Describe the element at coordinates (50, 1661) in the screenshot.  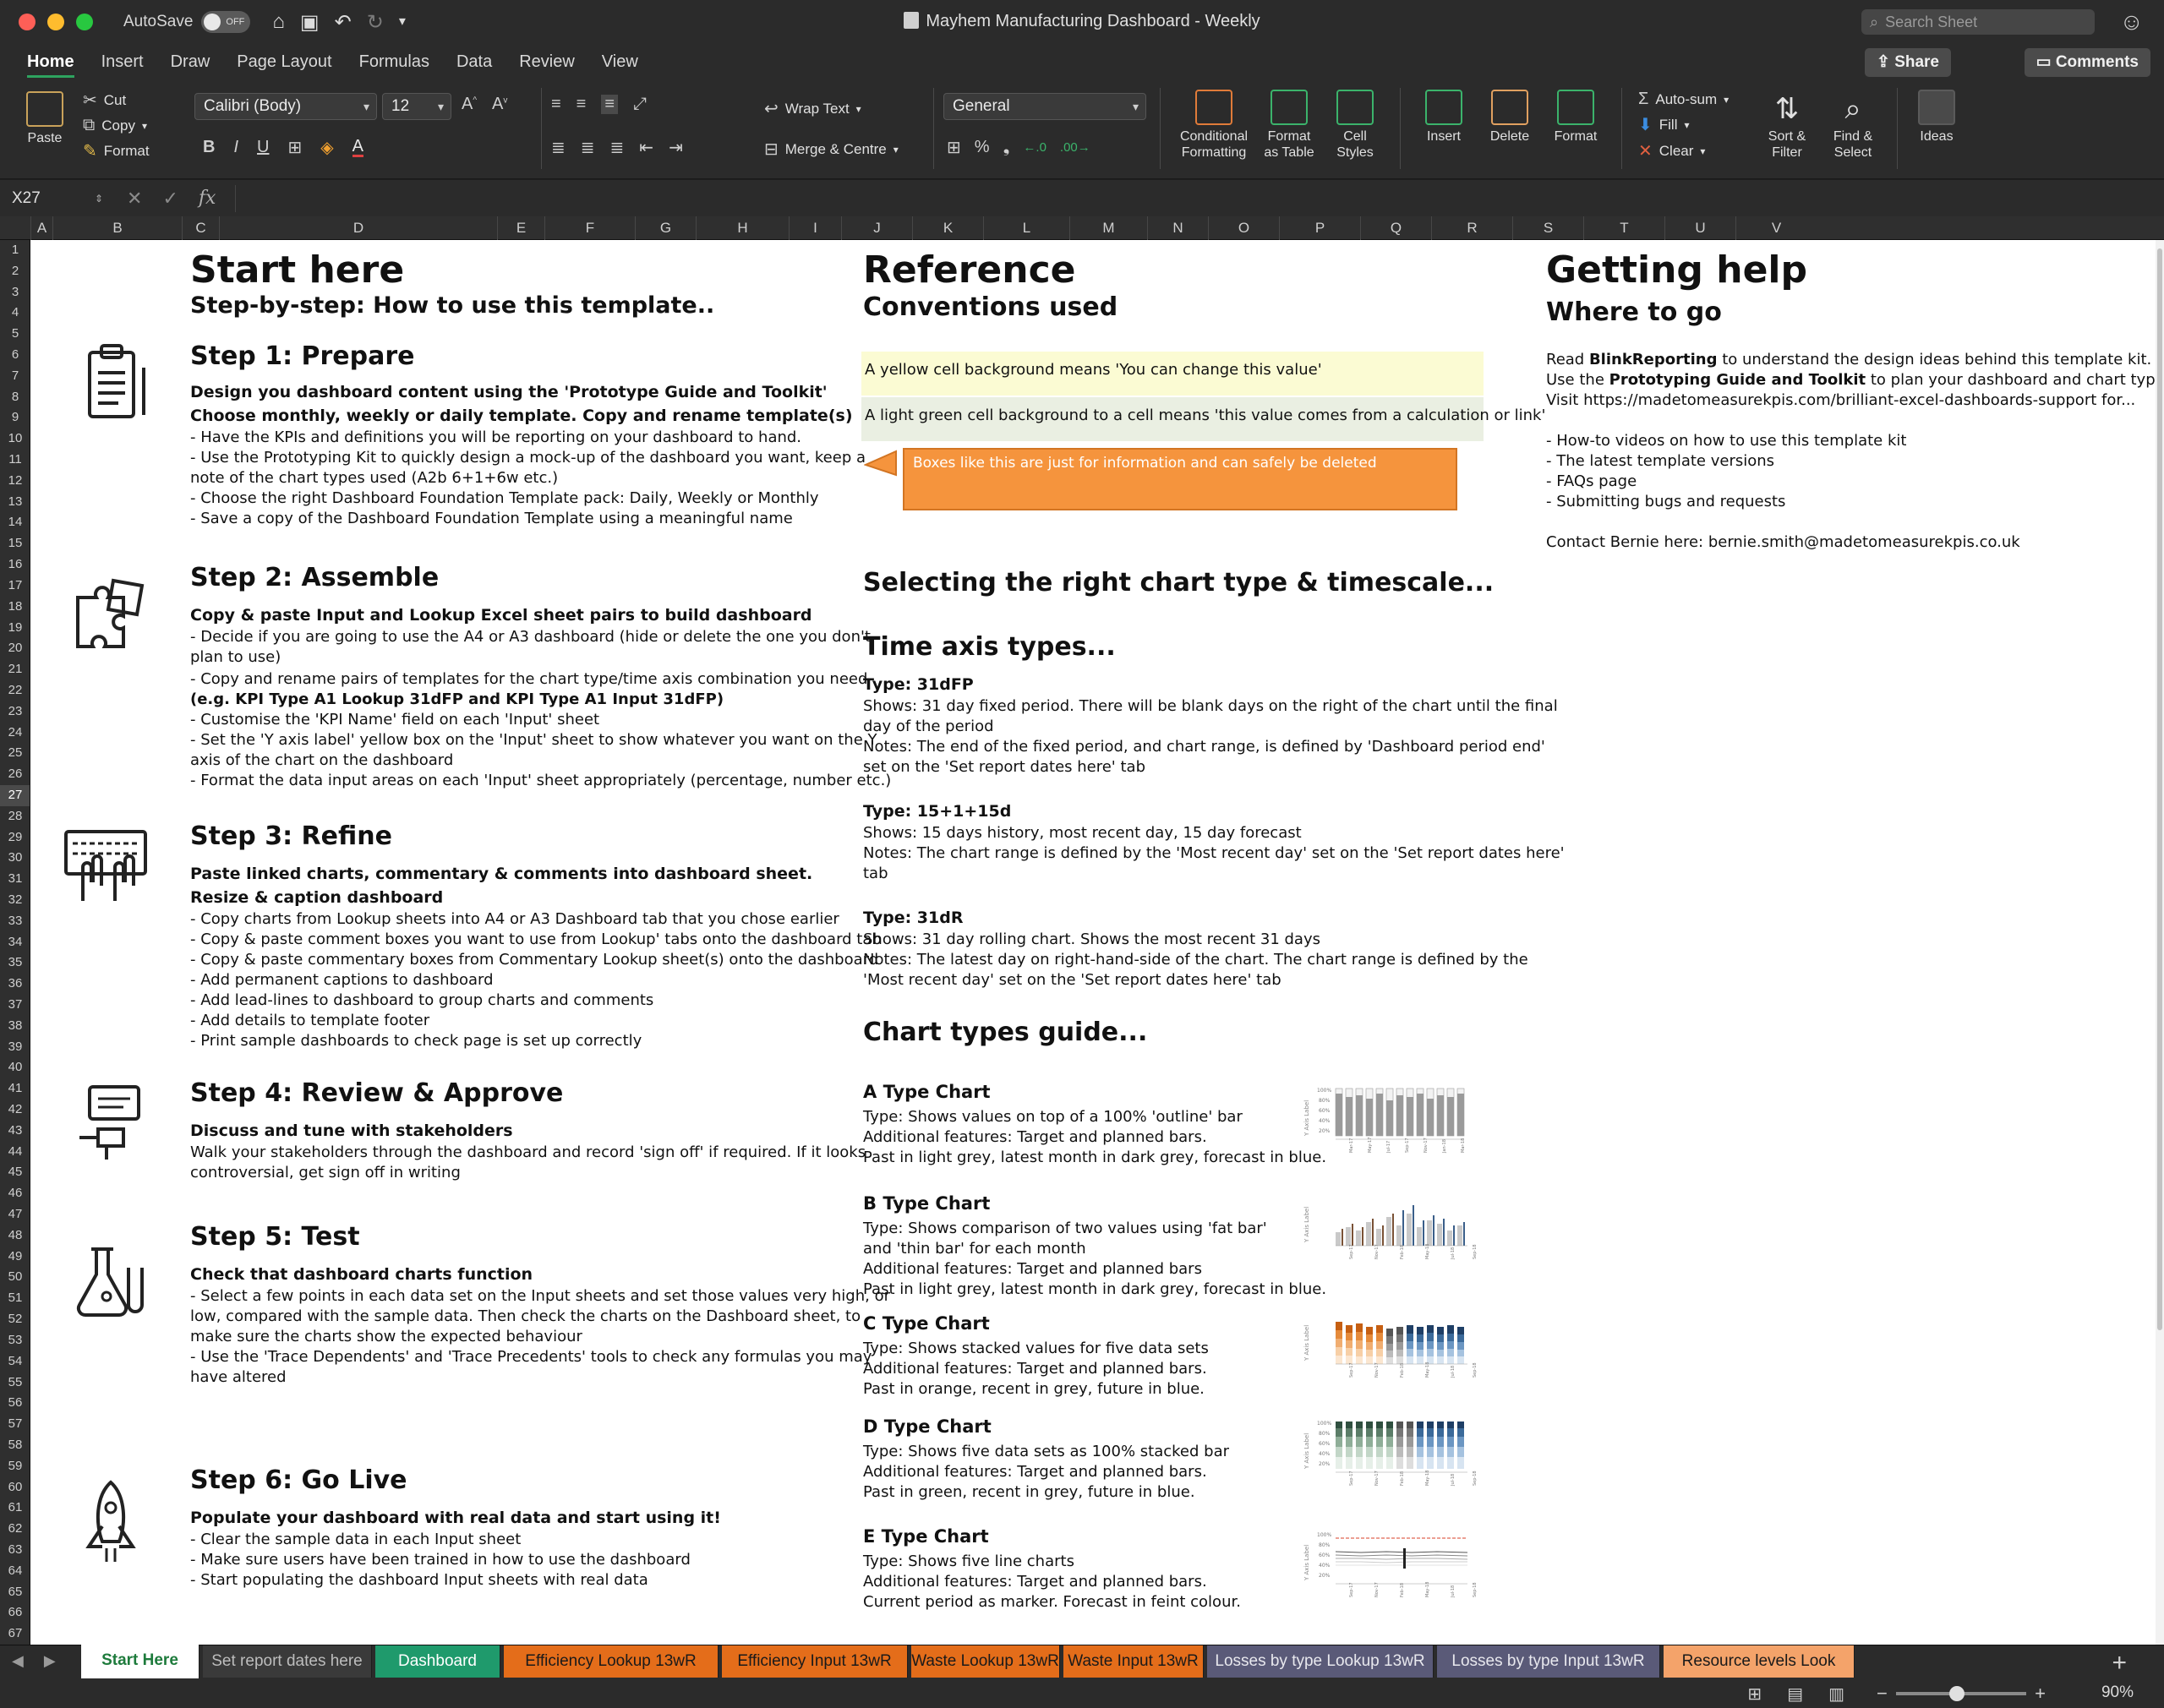
I see `next-sheet-icon: ▶` at that location.